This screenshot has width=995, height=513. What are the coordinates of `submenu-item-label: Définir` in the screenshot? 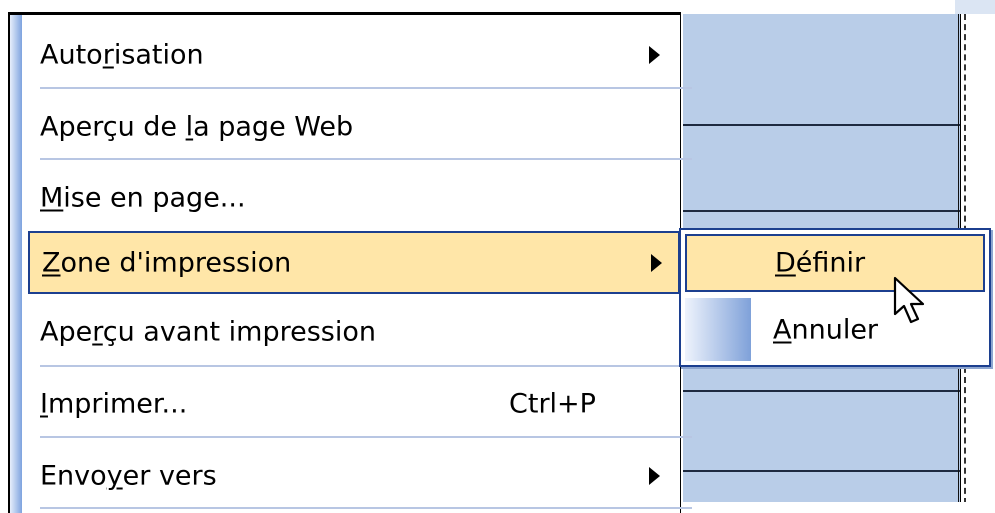 It's located at (820, 263).